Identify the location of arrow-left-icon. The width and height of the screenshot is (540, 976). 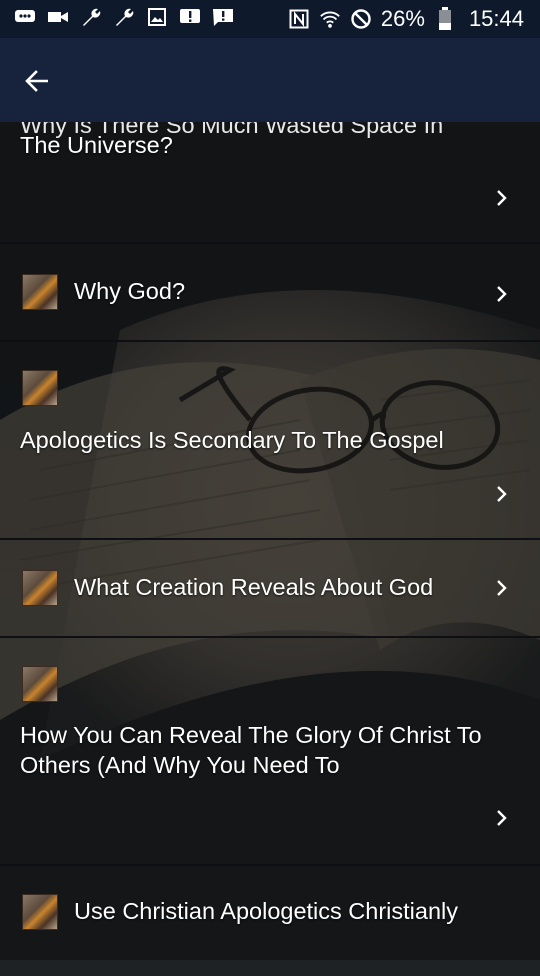
(37, 81).